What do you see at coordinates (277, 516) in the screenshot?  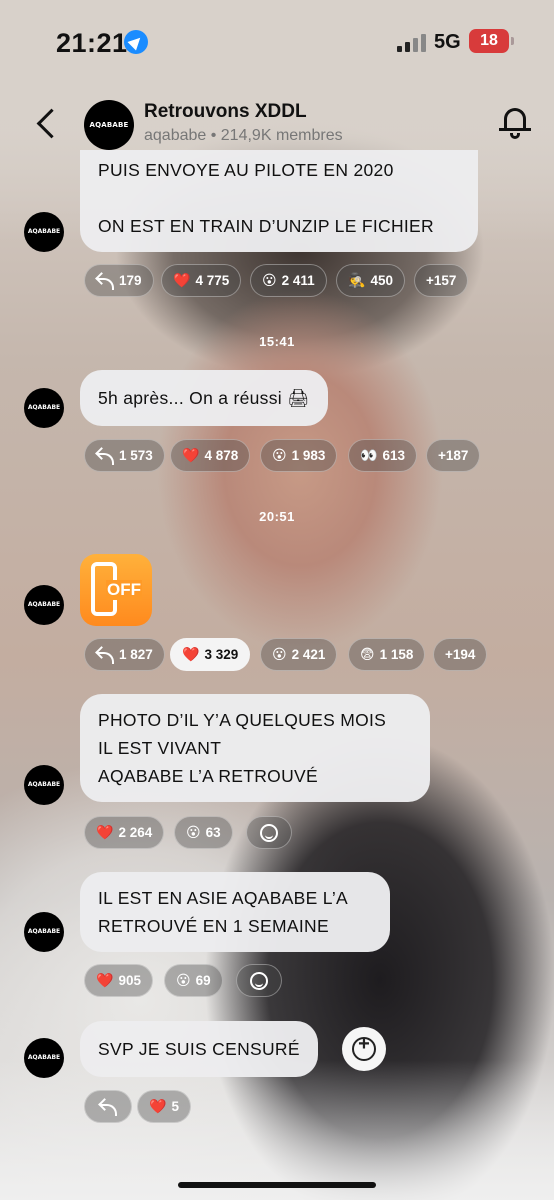 I see `timestamp: 20:51` at bounding box center [277, 516].